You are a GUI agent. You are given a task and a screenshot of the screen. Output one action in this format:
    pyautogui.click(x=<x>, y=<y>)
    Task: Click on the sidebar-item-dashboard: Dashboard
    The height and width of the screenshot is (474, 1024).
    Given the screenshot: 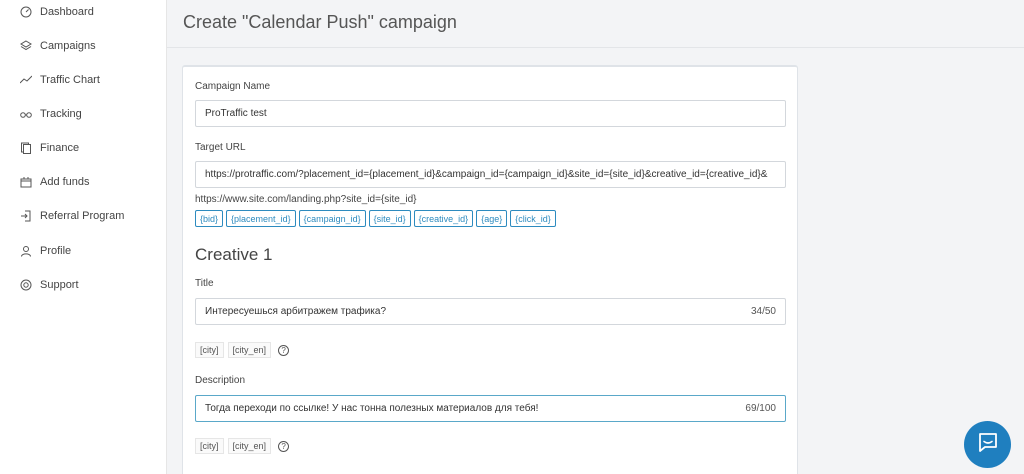 What is the action you would take?
    pyautogui.click(x=57, y=12)
    